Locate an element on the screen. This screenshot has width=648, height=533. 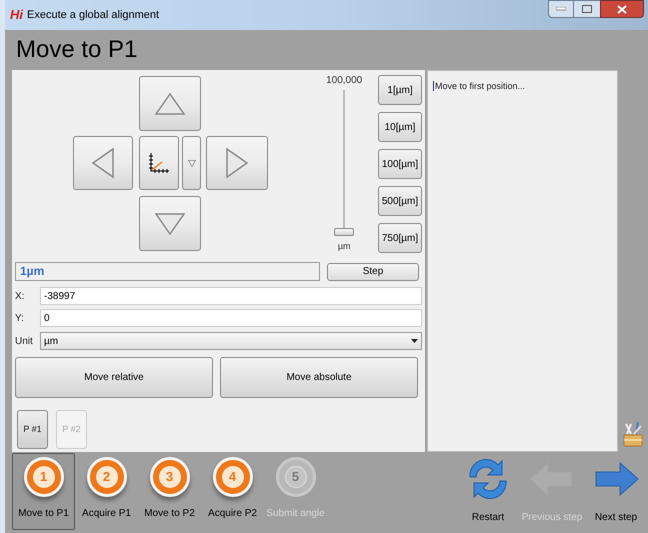
step-label: Submit angle is located at coordinates (295, 514).